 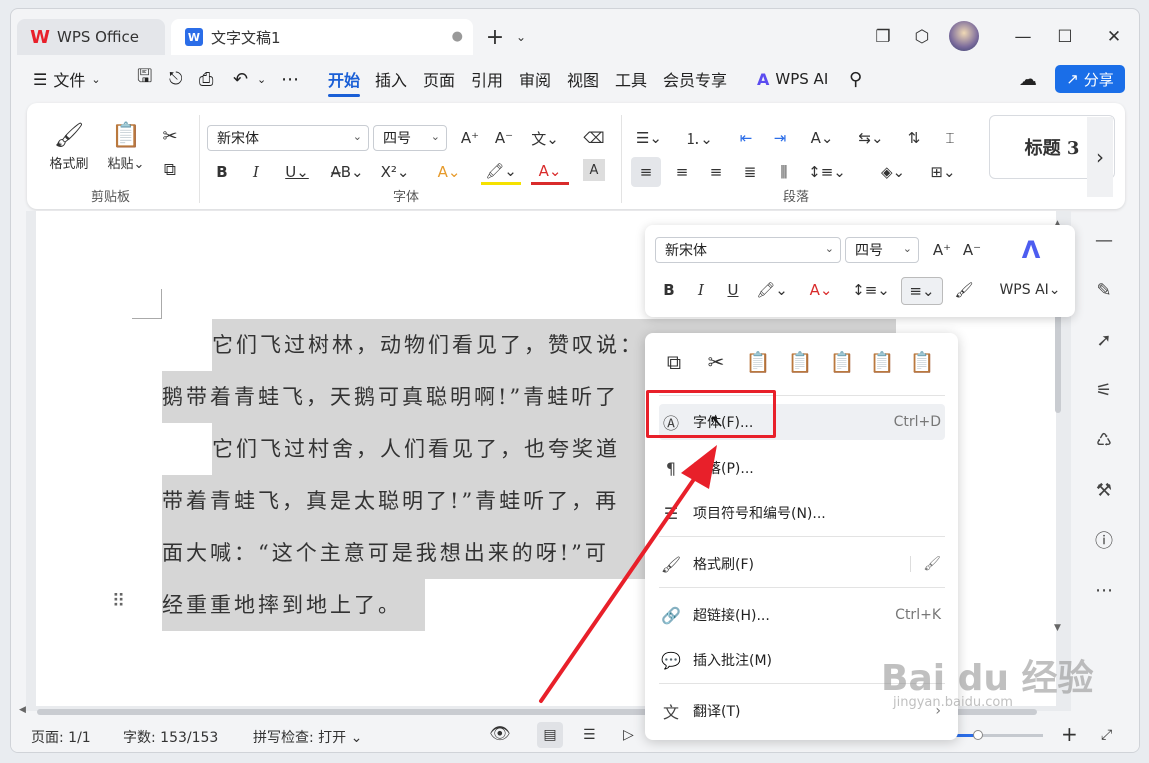 I want to click on paste-list-icon: 📋, so click(x=882, y=362).